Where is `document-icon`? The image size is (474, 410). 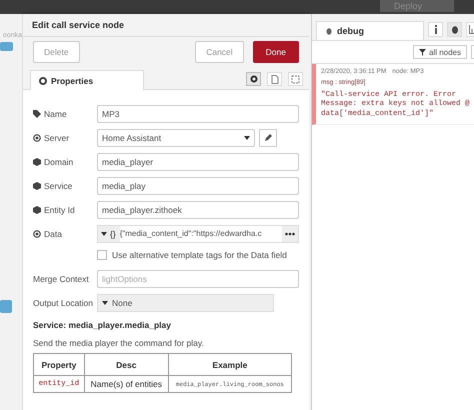
document-icon is located at coordinates (274, 79).